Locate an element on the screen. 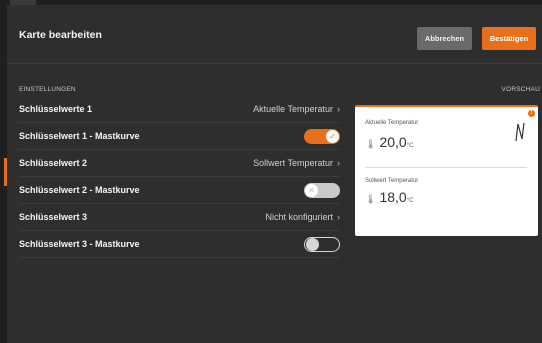 The width and height of the screenshot is (542, 343). setting-label: Schlüsselwert 2 - Mastkurve is located at coordinates (79, 190).